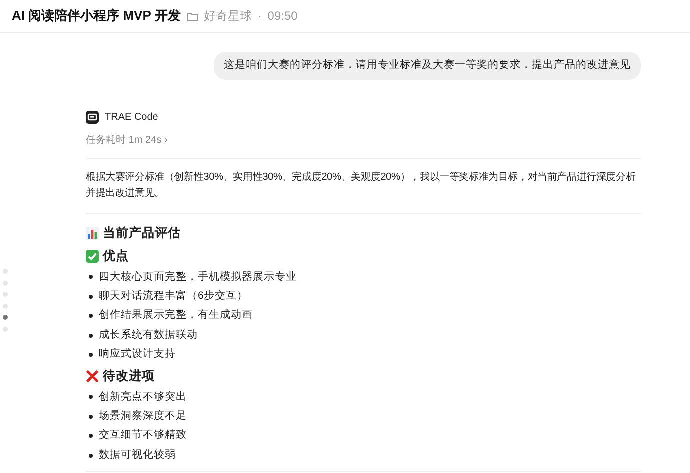 The width and height of the screenshot is (690, 473). Describe the element at coordinates (129, 376) in the screenshot. I see `section-heading: 待改进项` at that location.